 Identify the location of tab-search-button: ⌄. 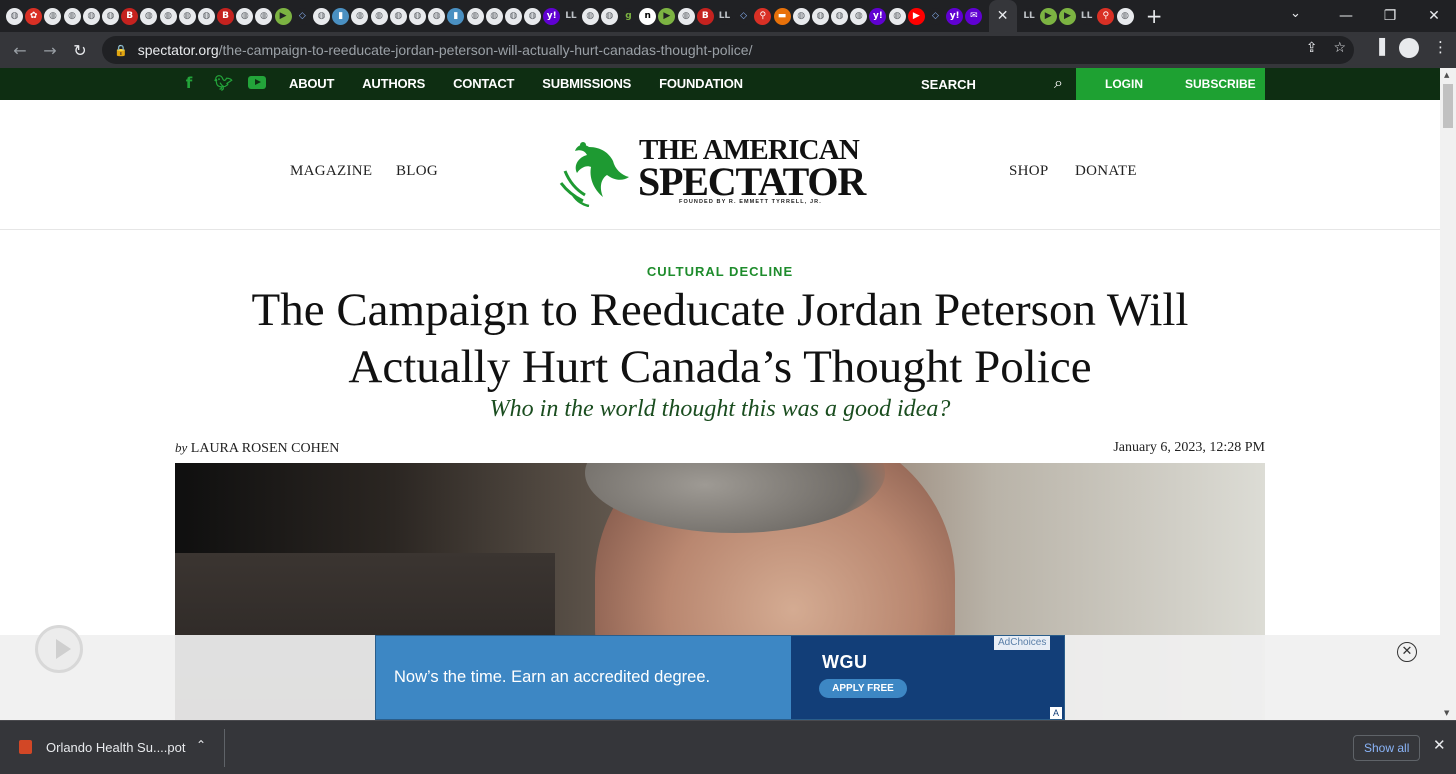
(1295, 13).